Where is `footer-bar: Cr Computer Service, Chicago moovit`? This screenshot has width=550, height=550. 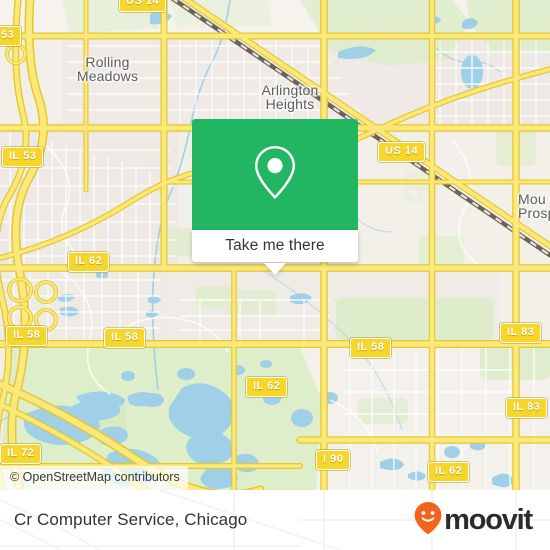
footer-bar: Cr Computer Service, Chicago moovit is located at coordinates (275, 520).